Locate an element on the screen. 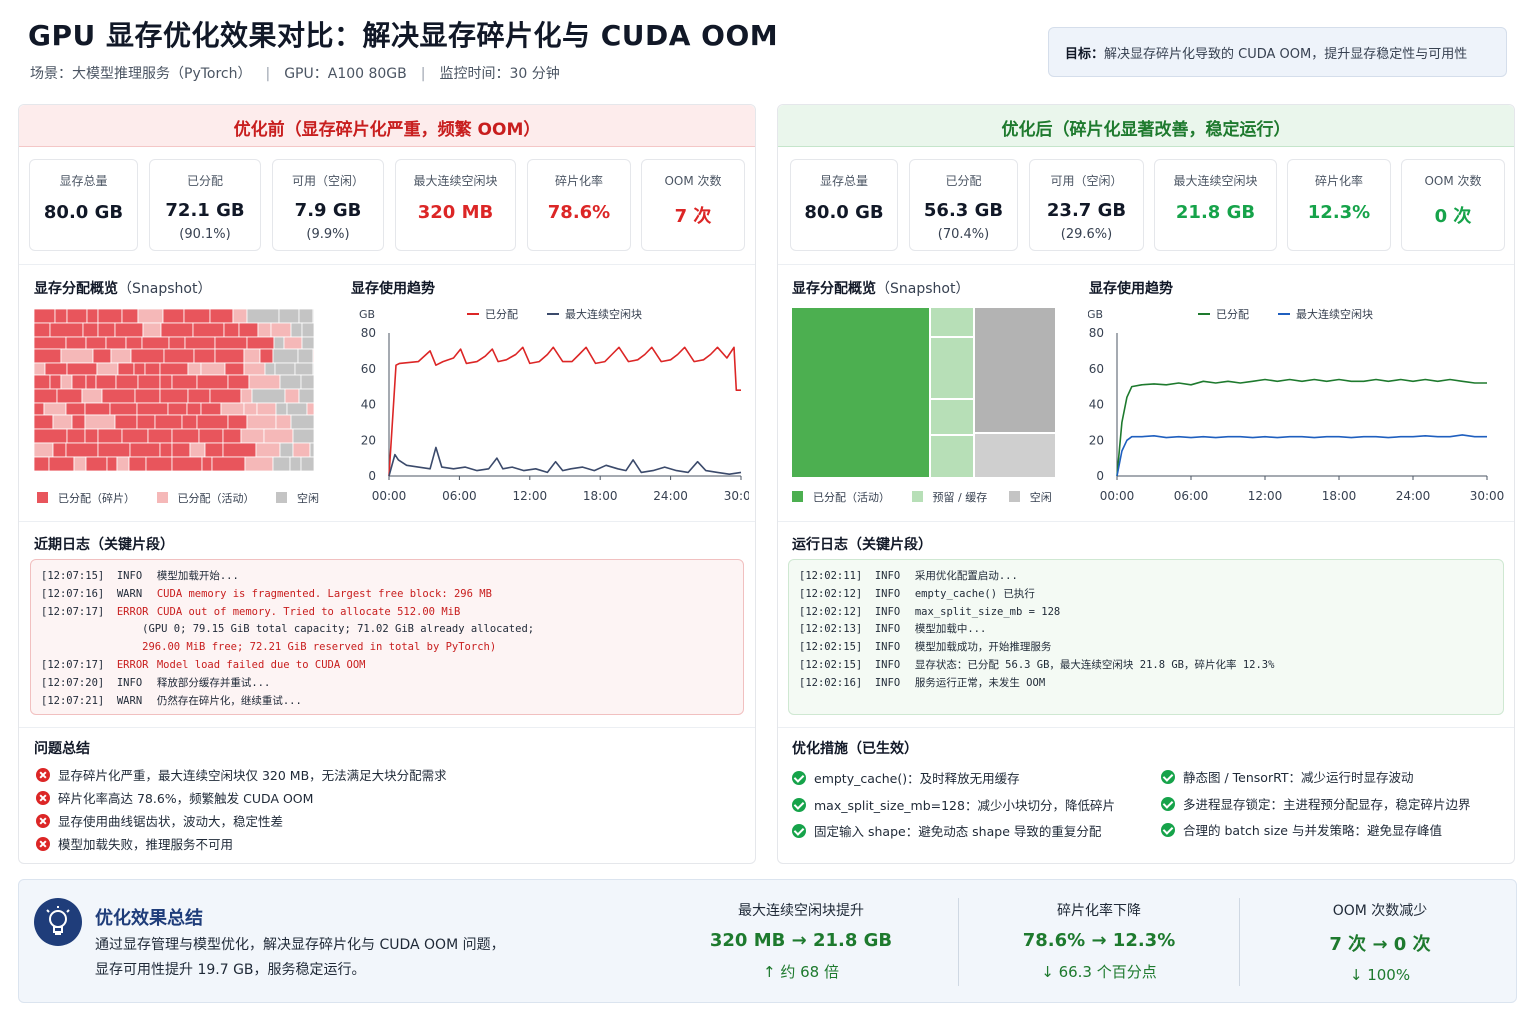 This screenshot has height=1024, width=1536. log-line: [12:02:15] INFO 模型加载成功，开始推理服务 is located at coordinates (1151, 648).